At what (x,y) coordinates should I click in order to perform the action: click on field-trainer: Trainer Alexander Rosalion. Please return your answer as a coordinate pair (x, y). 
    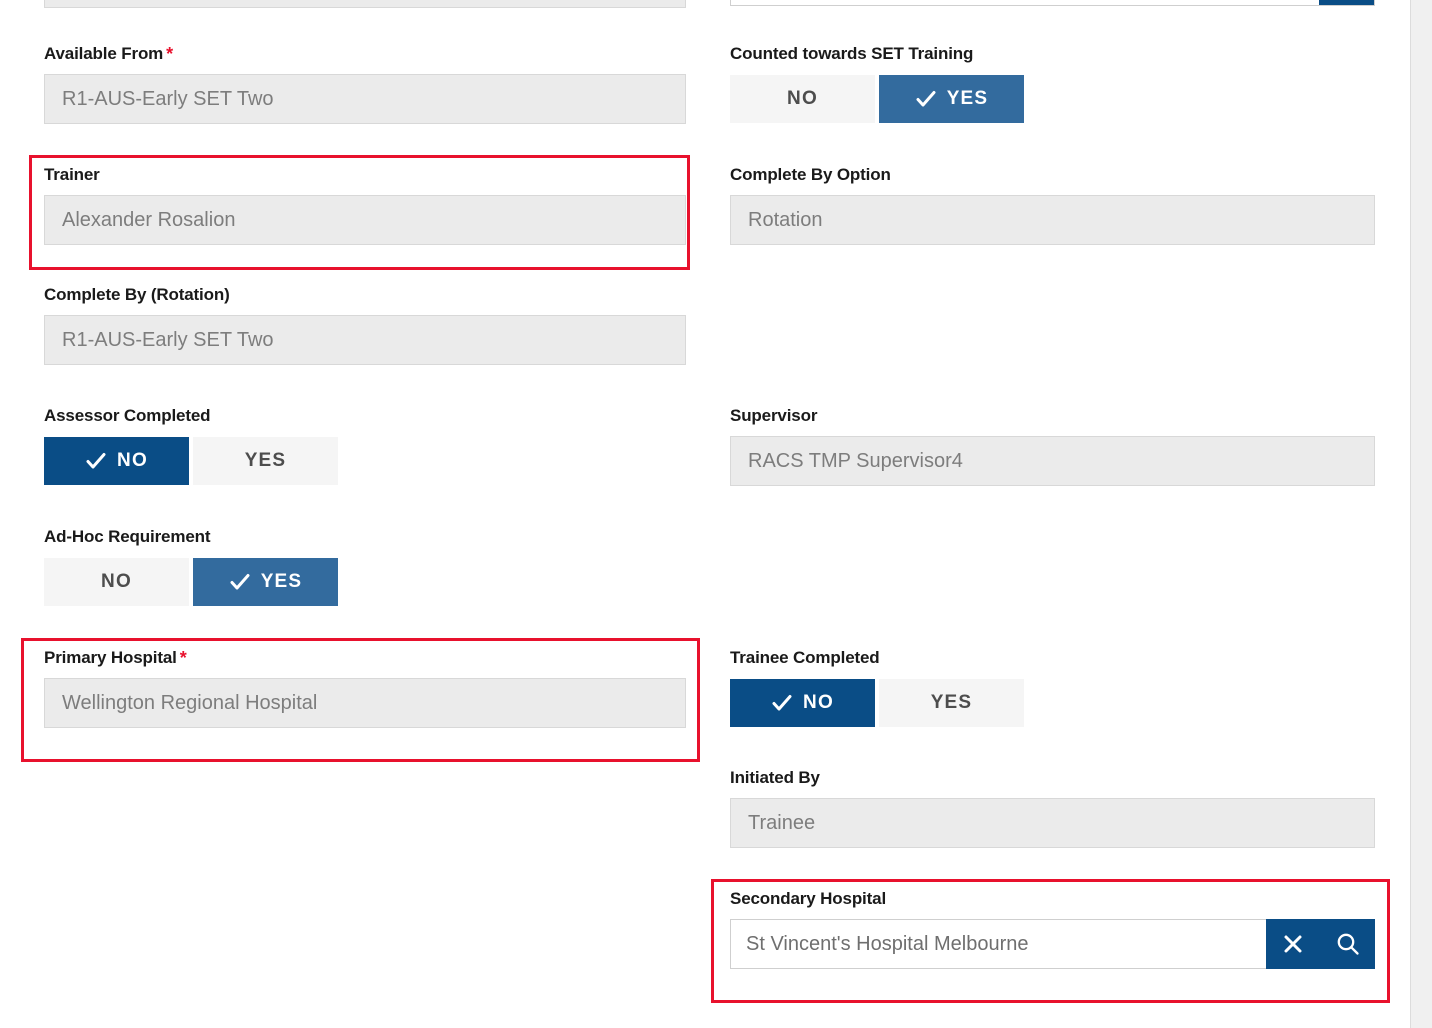
    Looking at the image, I should click on (365, 205).